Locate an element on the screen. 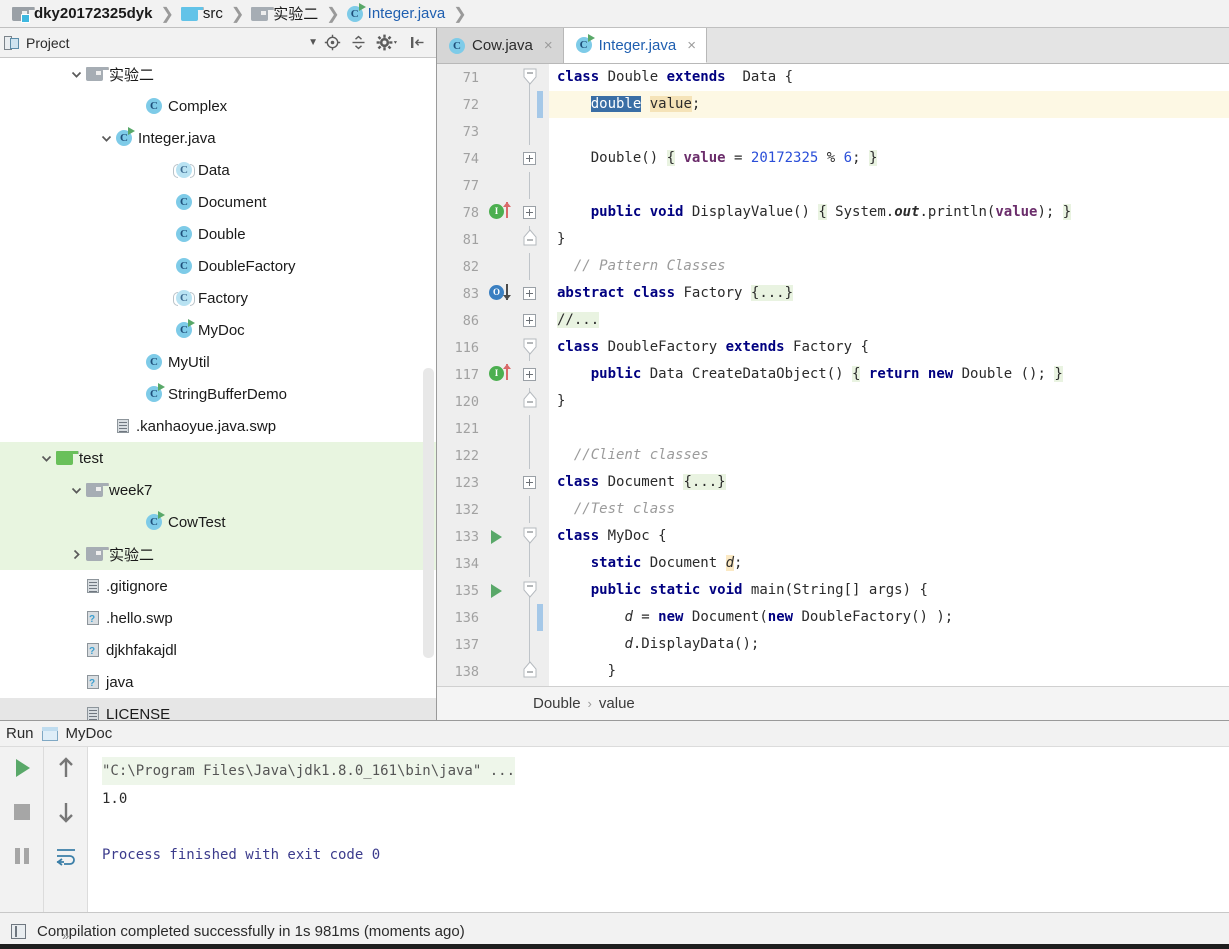  tree-row: C Integer.java is located at coordinates (218, 138).